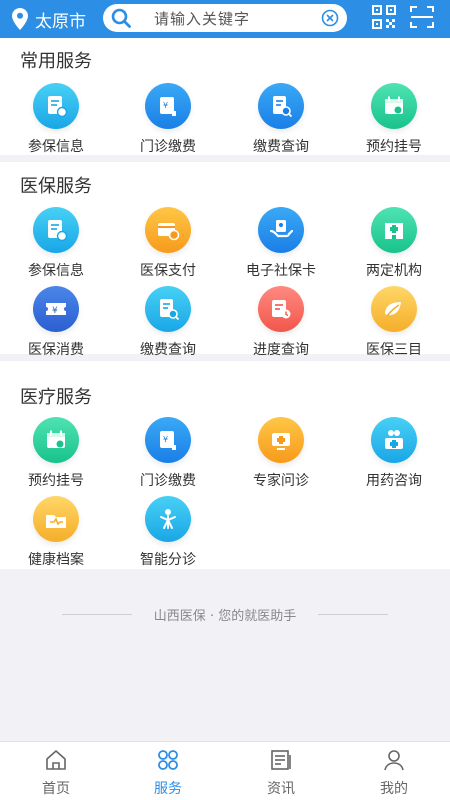 This screenshot has width=450, height=800. I want to click on service-label: 用药咨询, so click(394, 481).